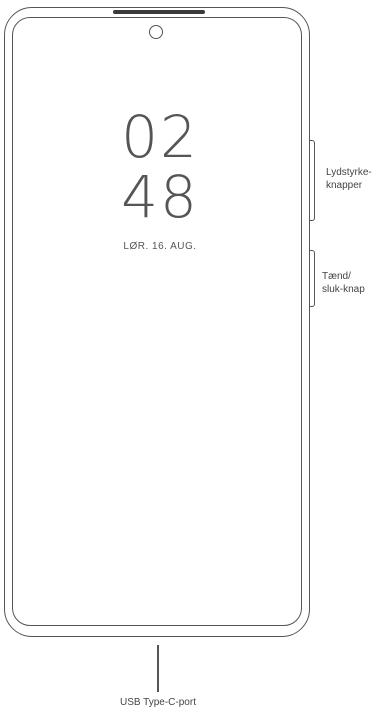 The image size is (381, 714). I want to click on usb-port-callout-line, so click(158, 668).